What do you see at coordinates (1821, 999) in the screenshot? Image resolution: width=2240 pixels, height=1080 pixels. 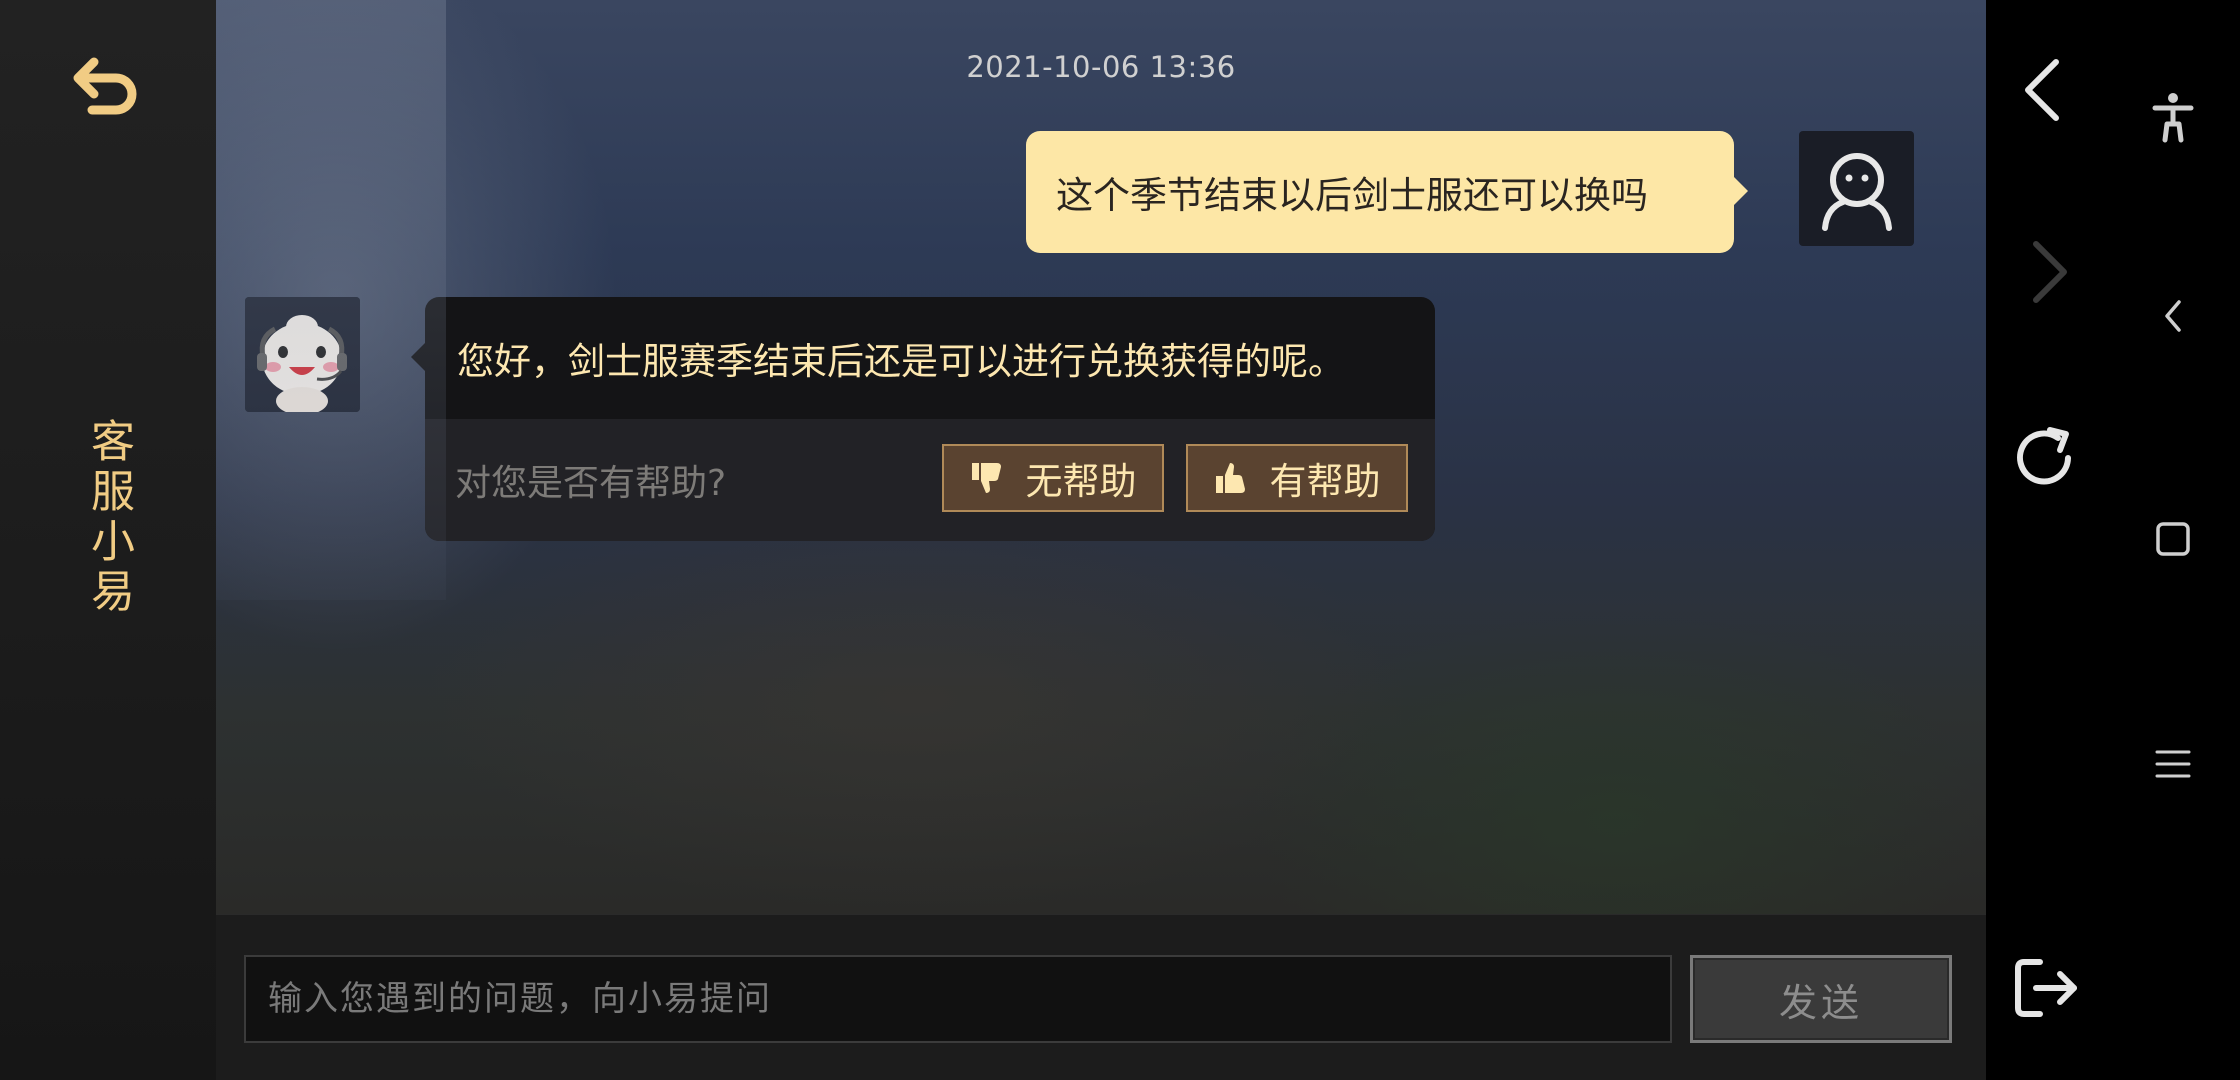 I see `send-button: 发送` at bounding box center [1821, 999].